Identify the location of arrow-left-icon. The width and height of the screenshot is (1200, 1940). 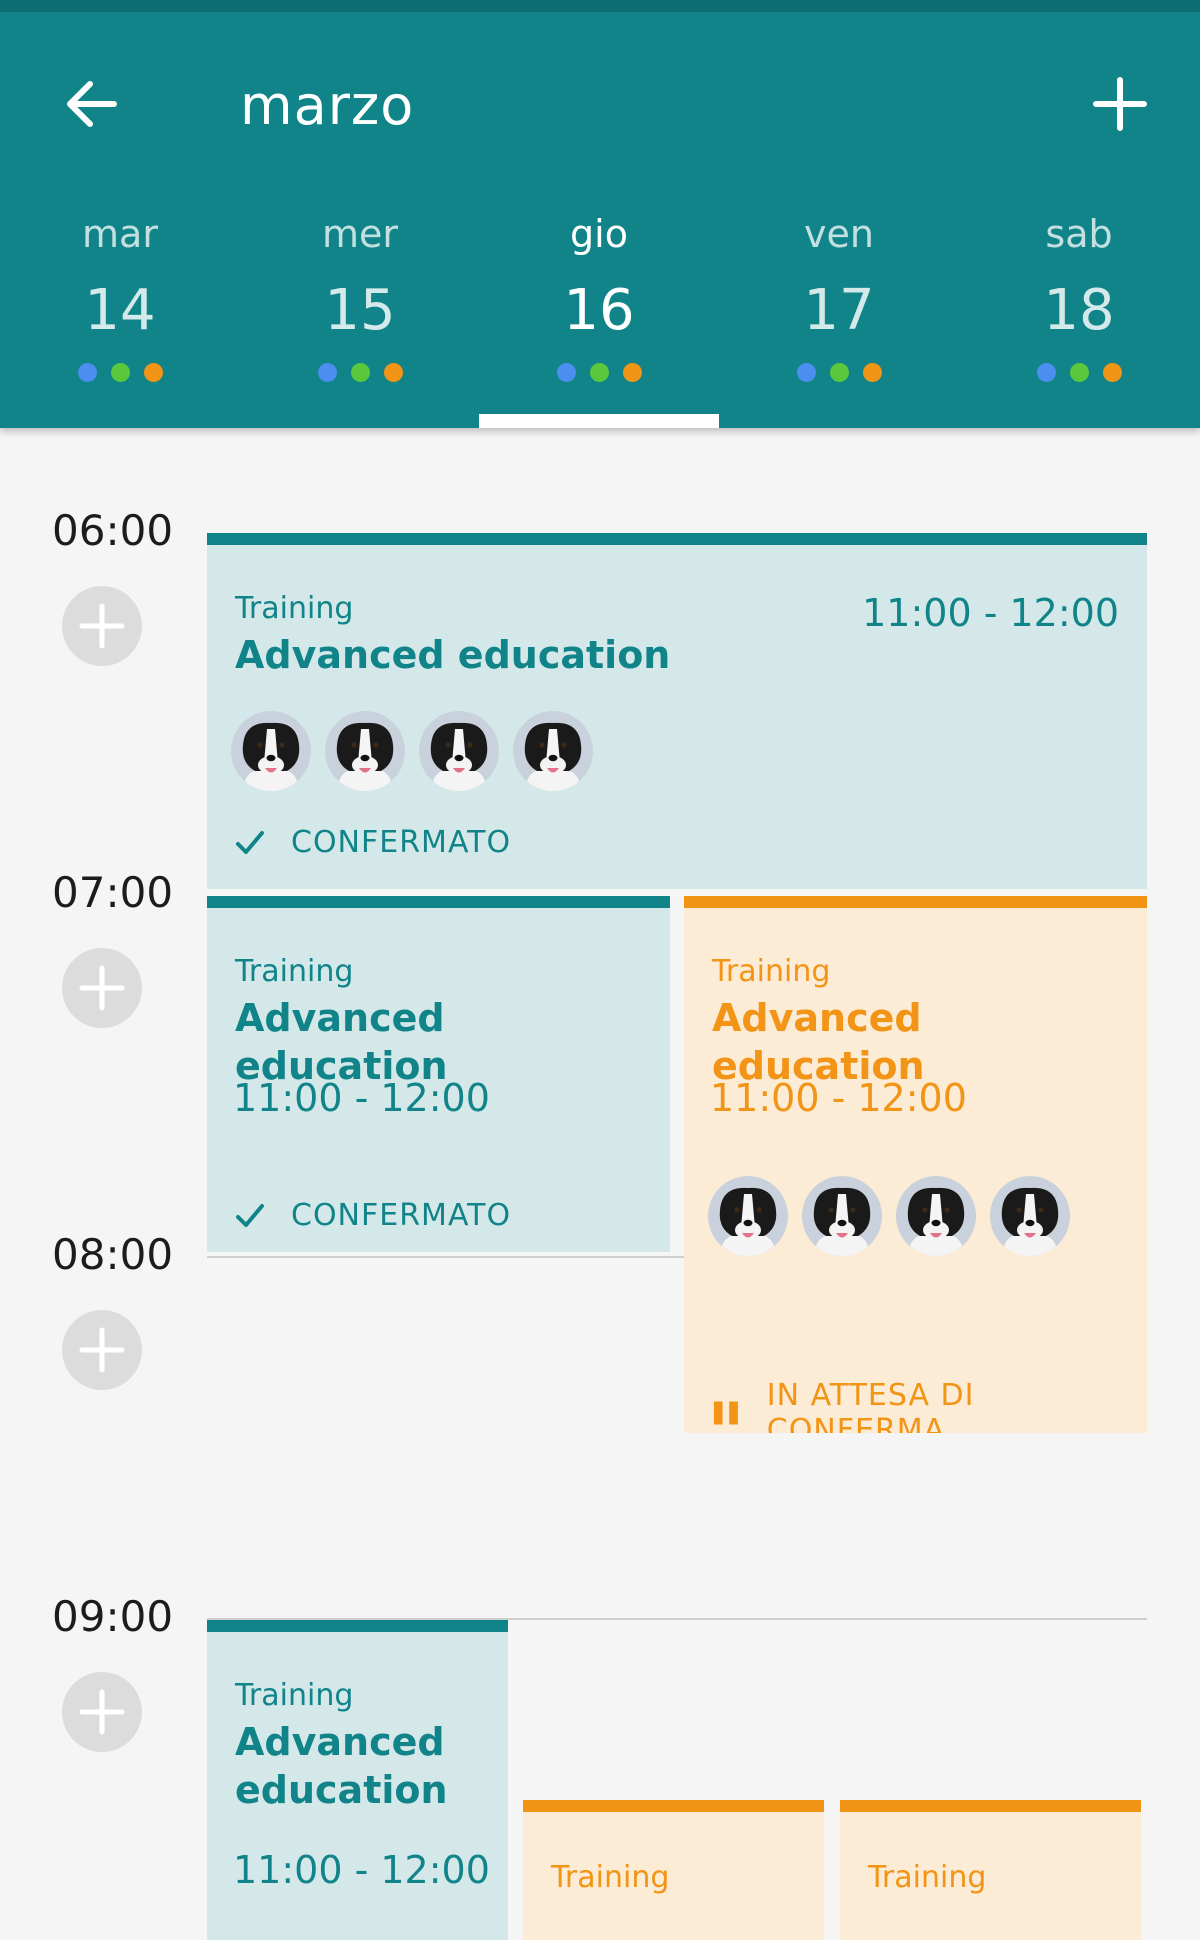
(92, 104).